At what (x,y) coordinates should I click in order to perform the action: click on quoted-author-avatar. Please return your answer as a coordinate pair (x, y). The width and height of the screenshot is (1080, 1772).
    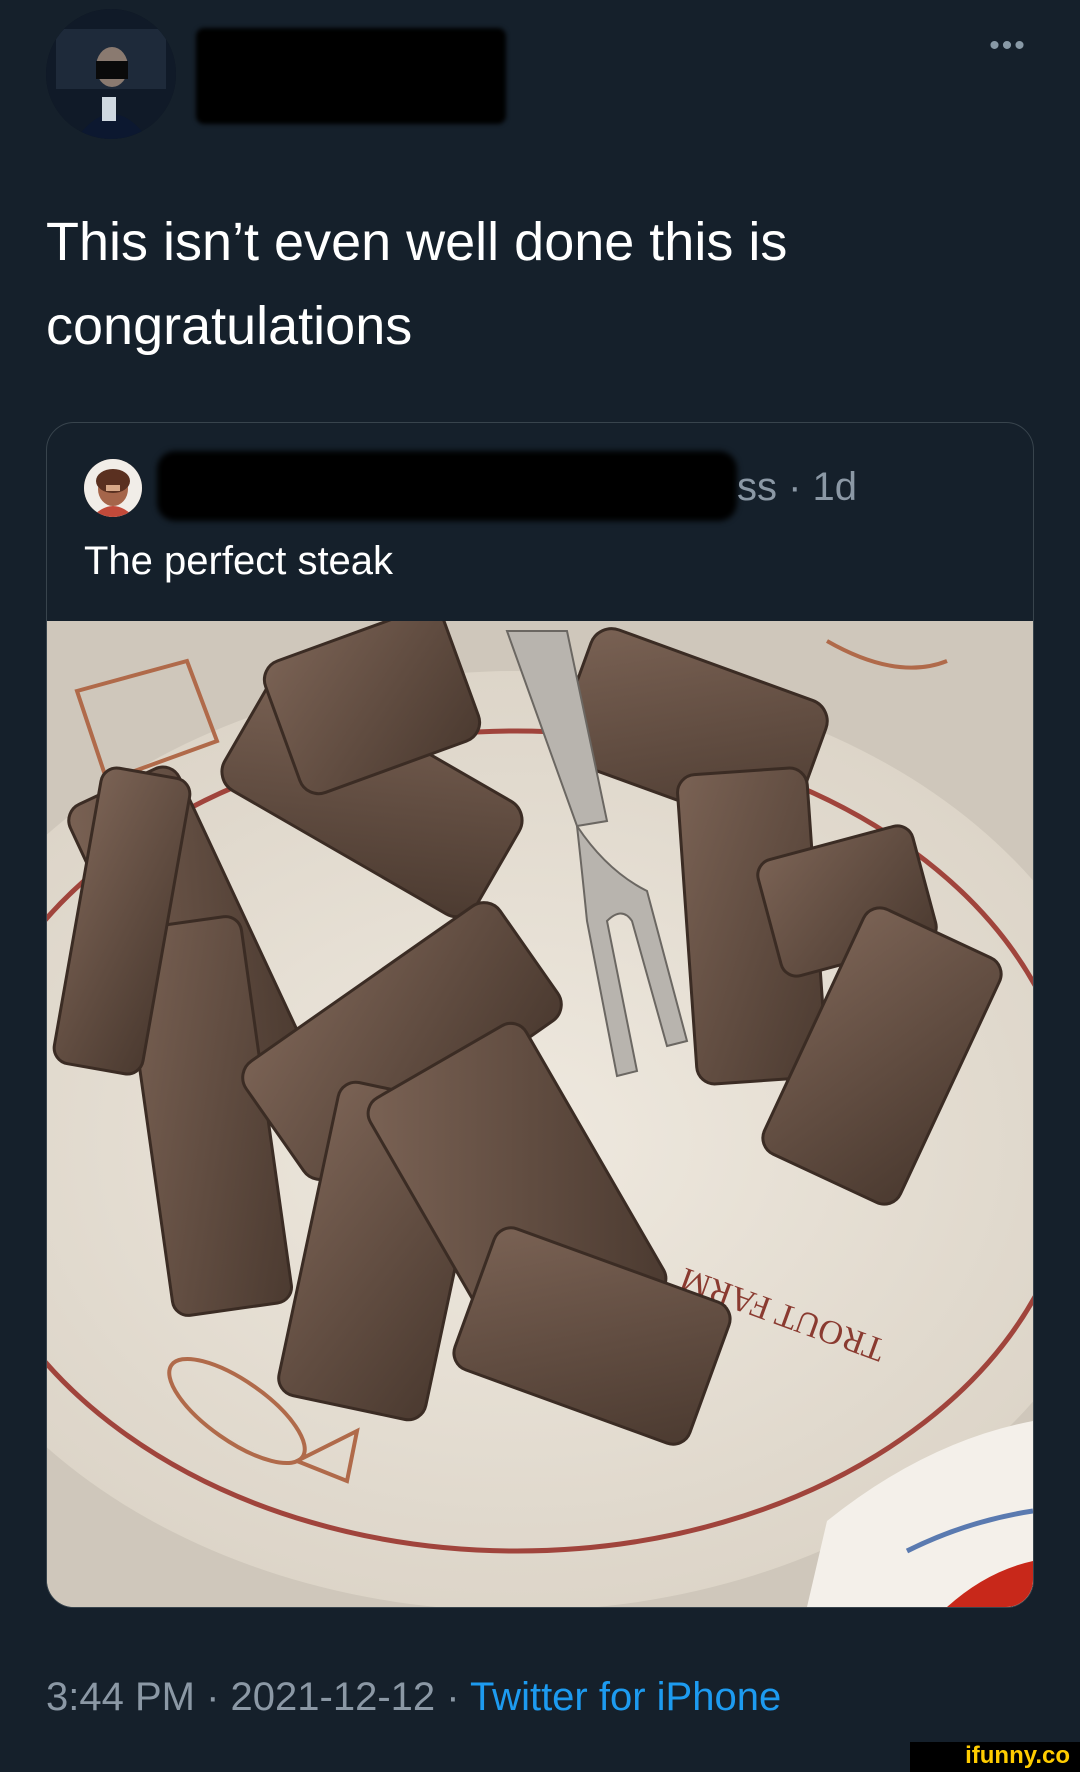
    Looking at the image, I should click on (113, 488).